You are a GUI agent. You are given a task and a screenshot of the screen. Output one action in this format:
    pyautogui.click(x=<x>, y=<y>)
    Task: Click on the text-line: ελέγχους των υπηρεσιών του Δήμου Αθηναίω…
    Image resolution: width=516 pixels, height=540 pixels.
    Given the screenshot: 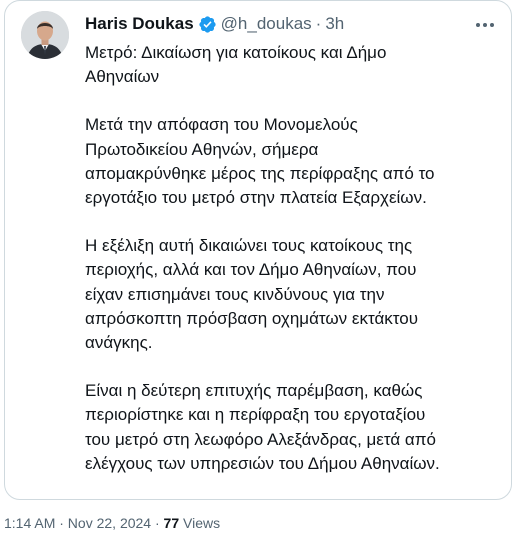 What is the action you would take?
    pyautogui.click(x=262, y=463)
    